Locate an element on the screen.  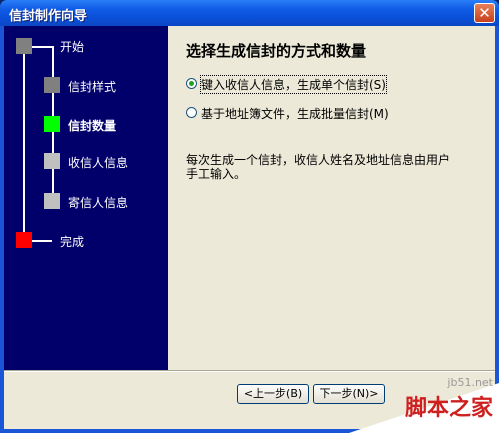
close-button: ✕ is located at coordinates (484, 13).